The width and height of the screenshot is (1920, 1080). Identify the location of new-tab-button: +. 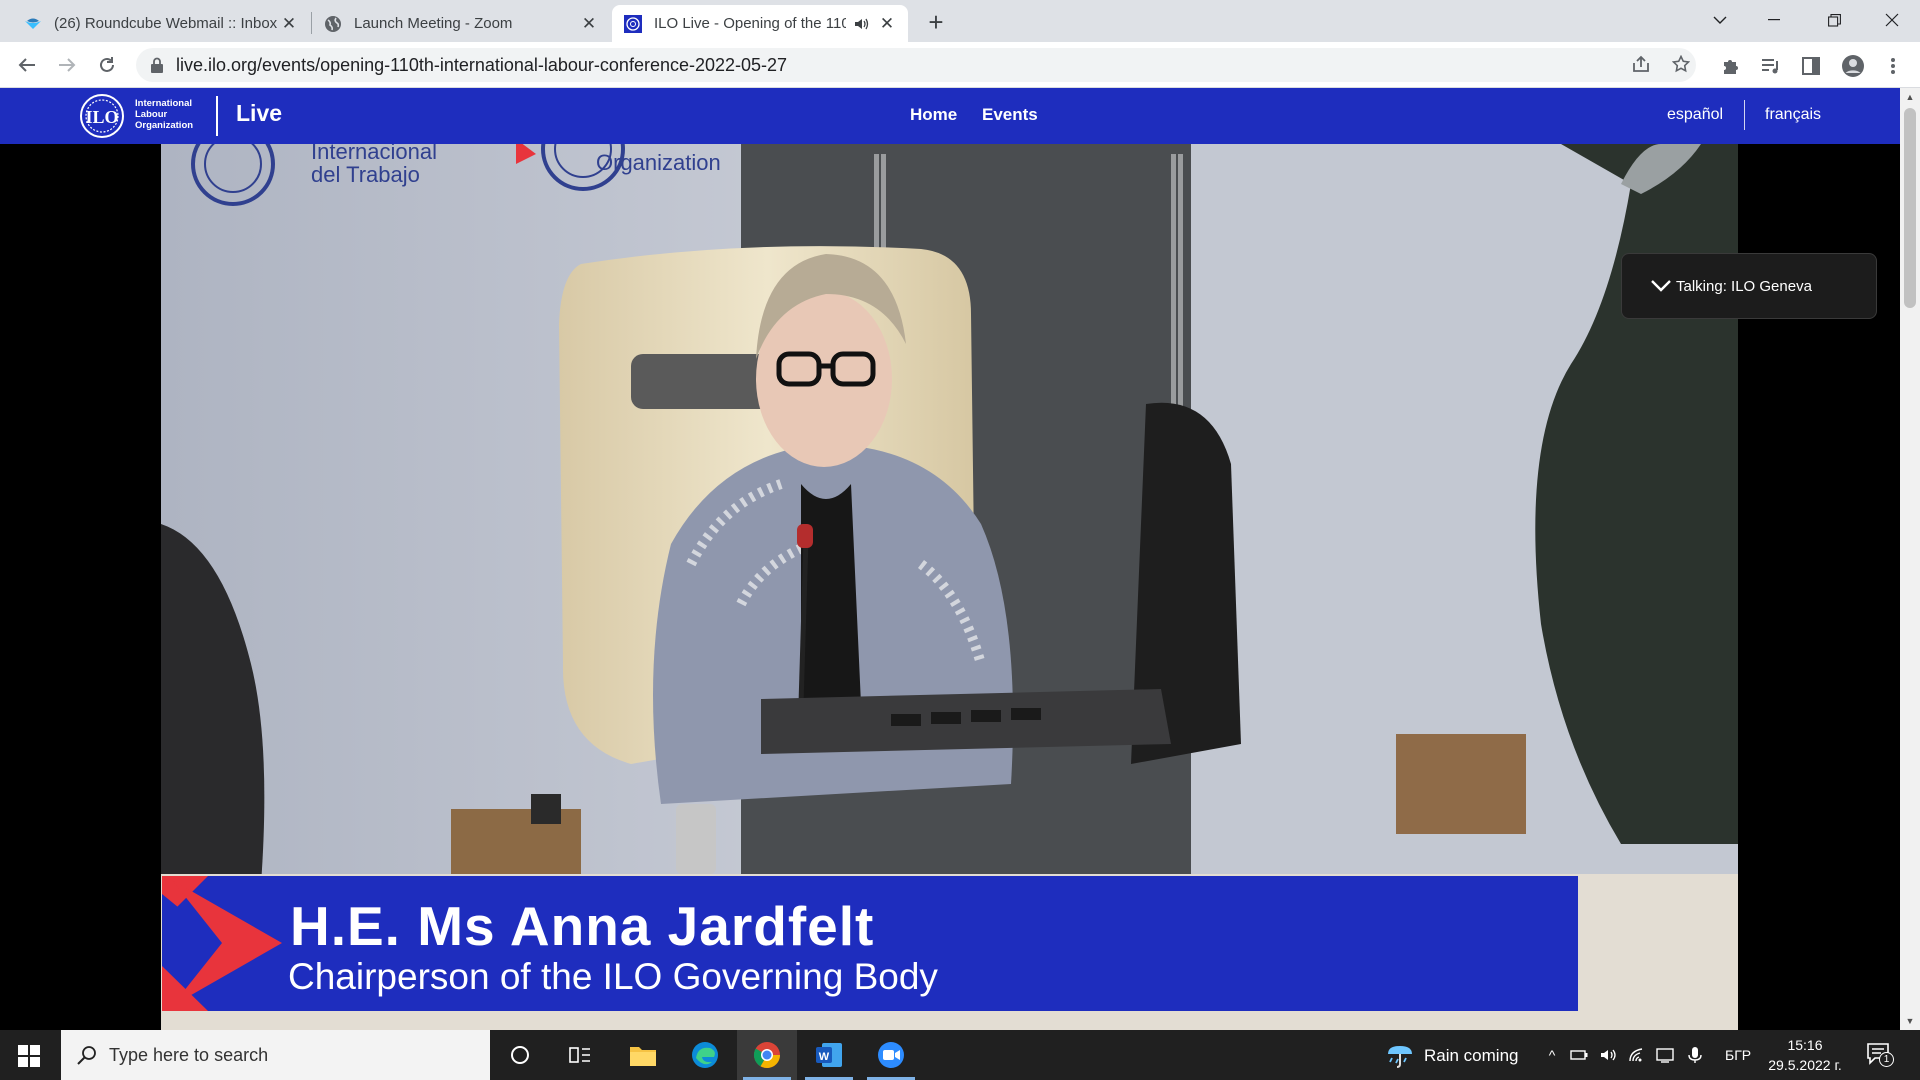
(936, 22).